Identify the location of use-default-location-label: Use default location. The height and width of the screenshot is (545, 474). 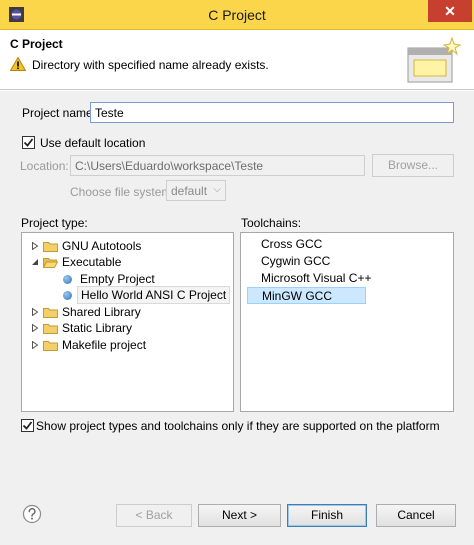
(93, 143).